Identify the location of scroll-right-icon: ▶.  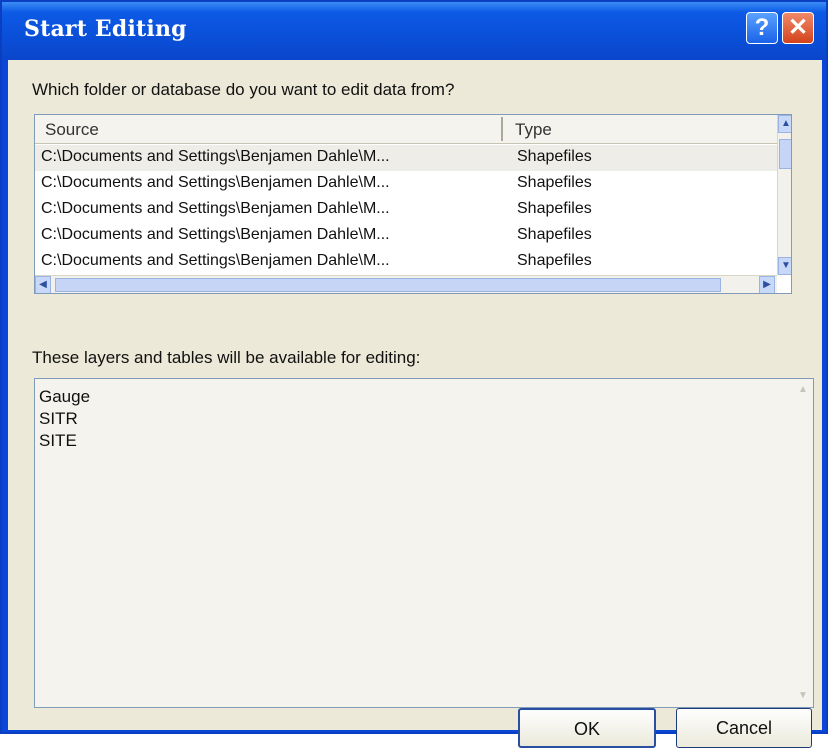
(767, 284).